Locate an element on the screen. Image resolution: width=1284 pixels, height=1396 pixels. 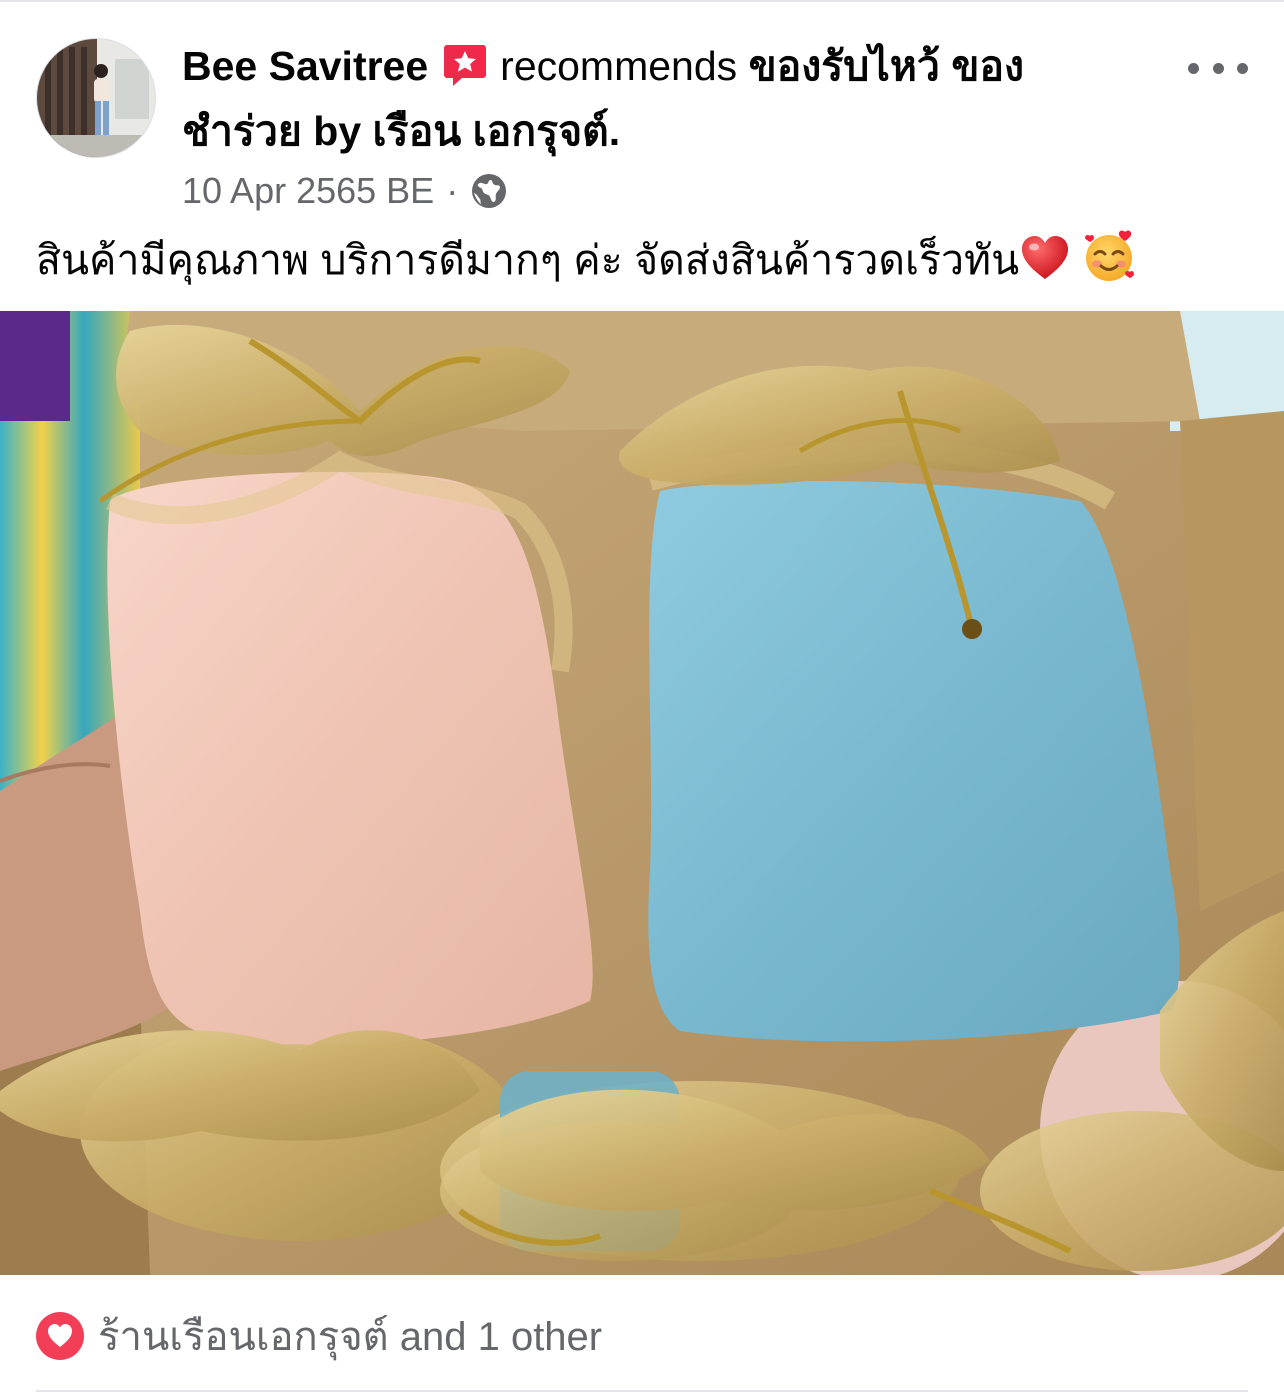
love-reaction-icon is located at coordinates (60, 1336).